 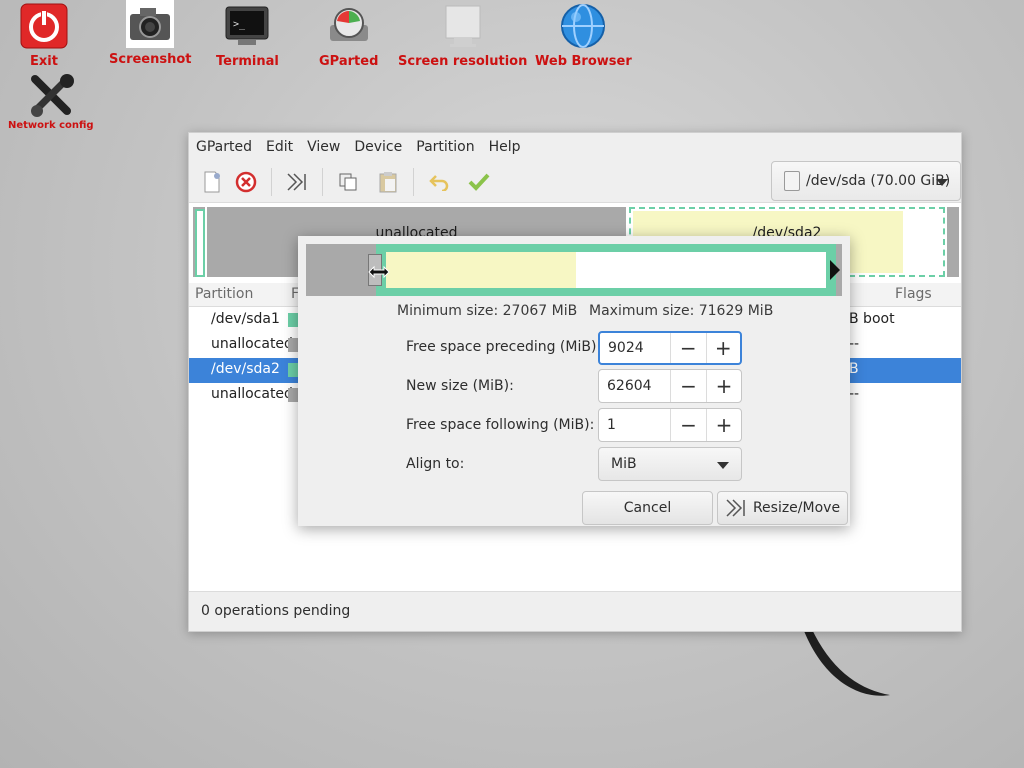 I want to click on desktop-icon-gparted: GParted, so click(x=348, y=35).